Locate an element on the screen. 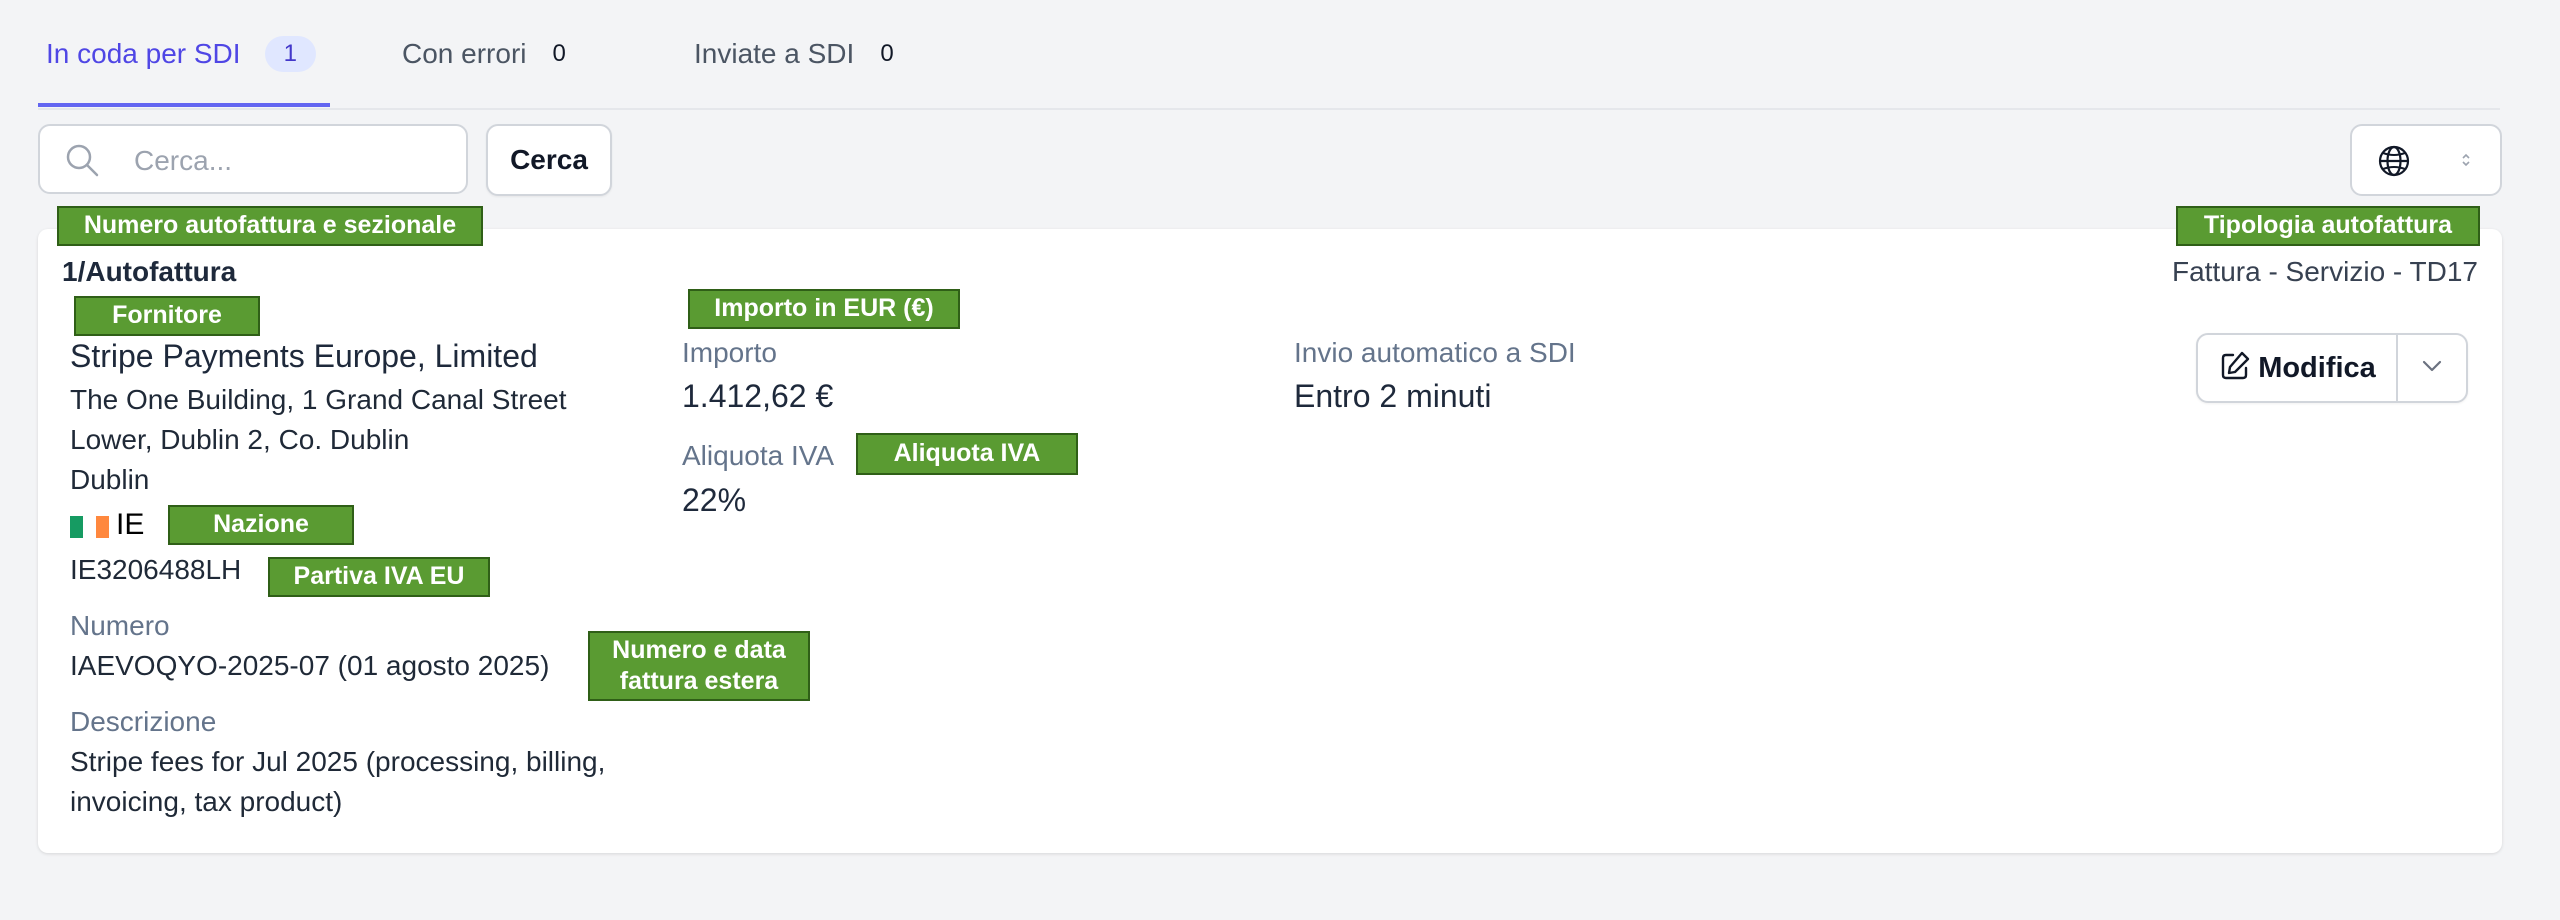  active-tab-indicator is located at coordinates (184, 105).